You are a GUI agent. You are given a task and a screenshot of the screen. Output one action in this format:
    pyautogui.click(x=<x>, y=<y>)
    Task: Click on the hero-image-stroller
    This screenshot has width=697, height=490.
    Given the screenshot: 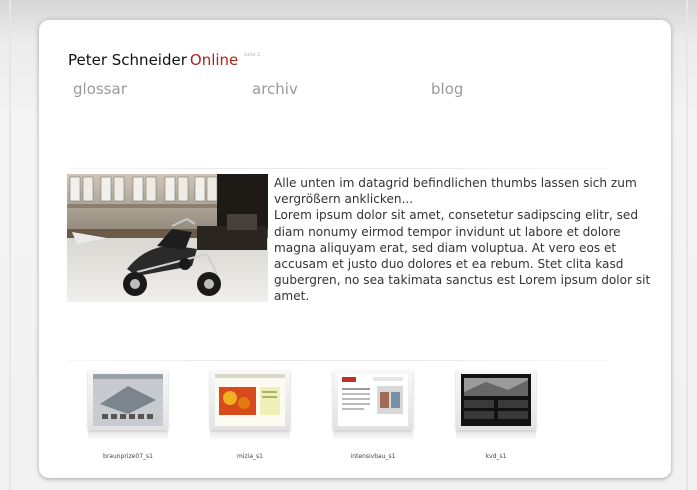 What is the action you would take?
    pyautogui.click(x=167, y=238)
    